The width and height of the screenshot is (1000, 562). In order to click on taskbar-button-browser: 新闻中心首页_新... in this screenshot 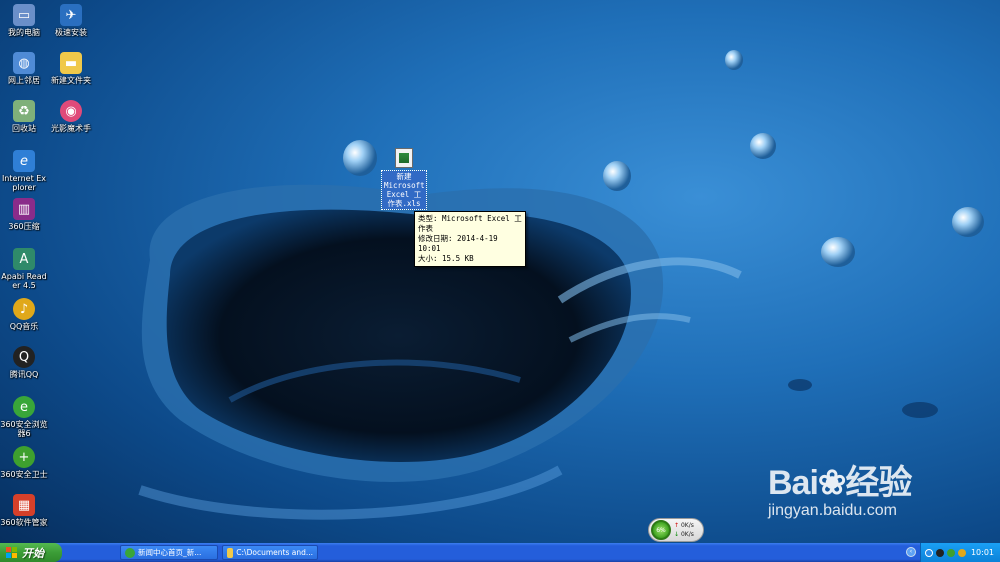, I will do `click(169, 552)`.